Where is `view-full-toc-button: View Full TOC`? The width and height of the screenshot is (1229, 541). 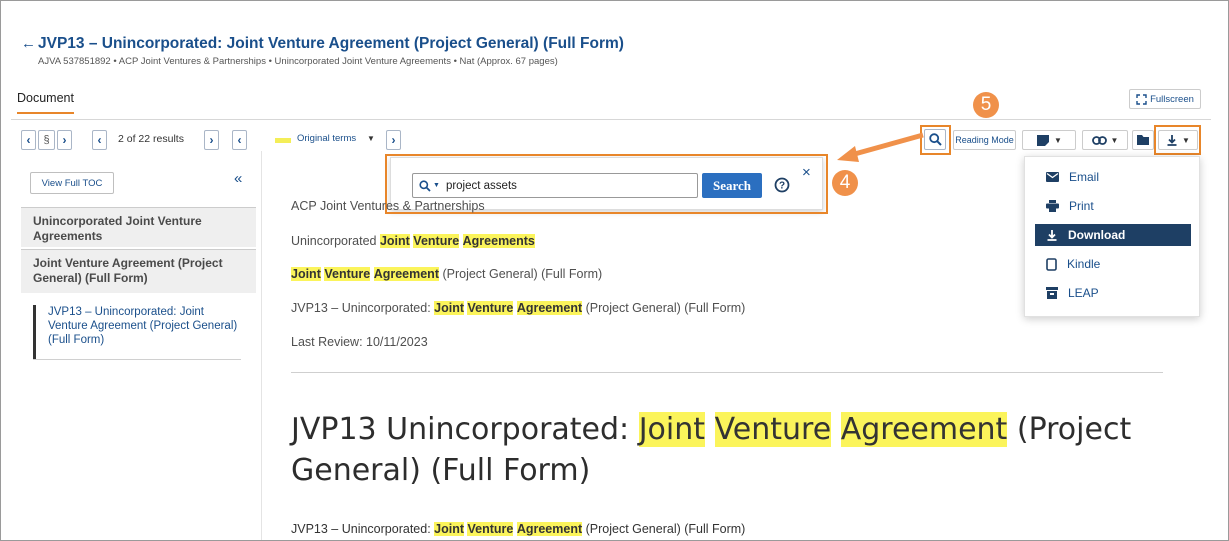 view-full-toc-button: View Full TOC is located at coordinates (72, 183).